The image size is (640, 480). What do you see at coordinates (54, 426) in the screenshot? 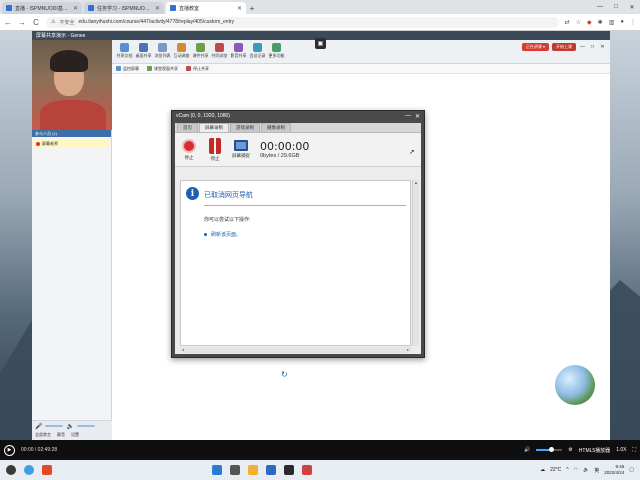
I see `mic-volume-slider` at bounding box center [54, 426].